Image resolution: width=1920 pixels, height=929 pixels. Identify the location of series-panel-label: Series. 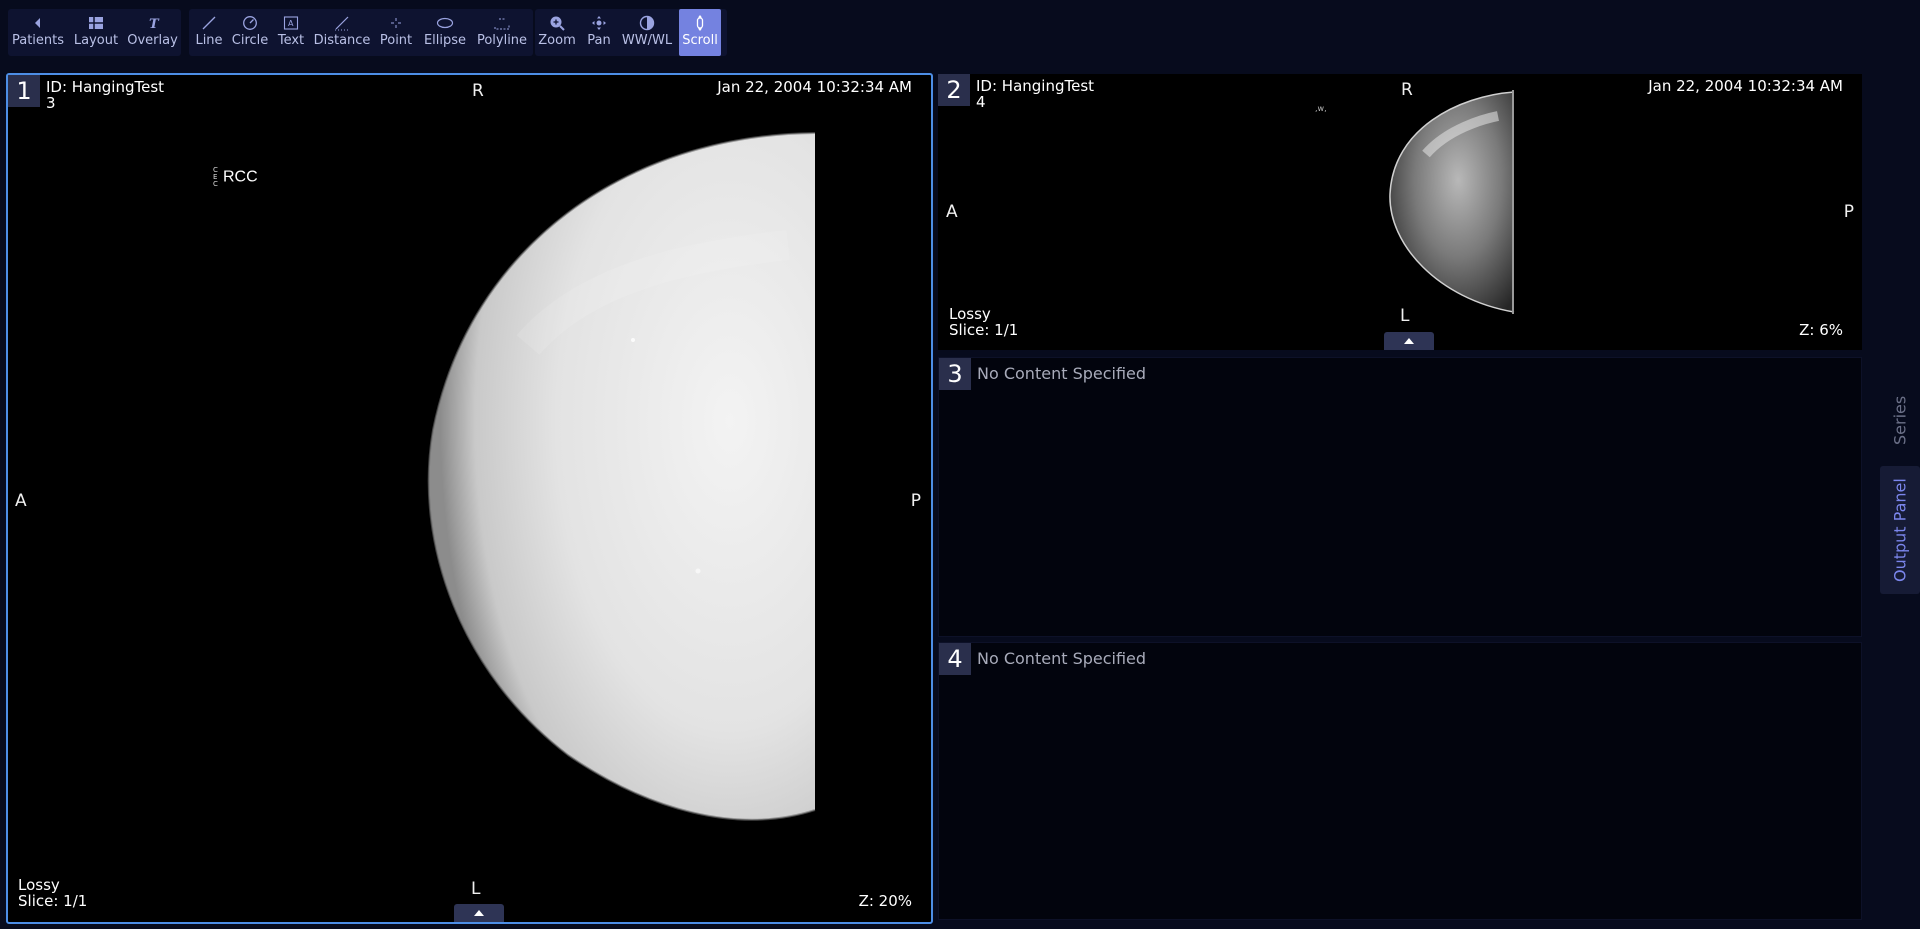
(1900, 420).